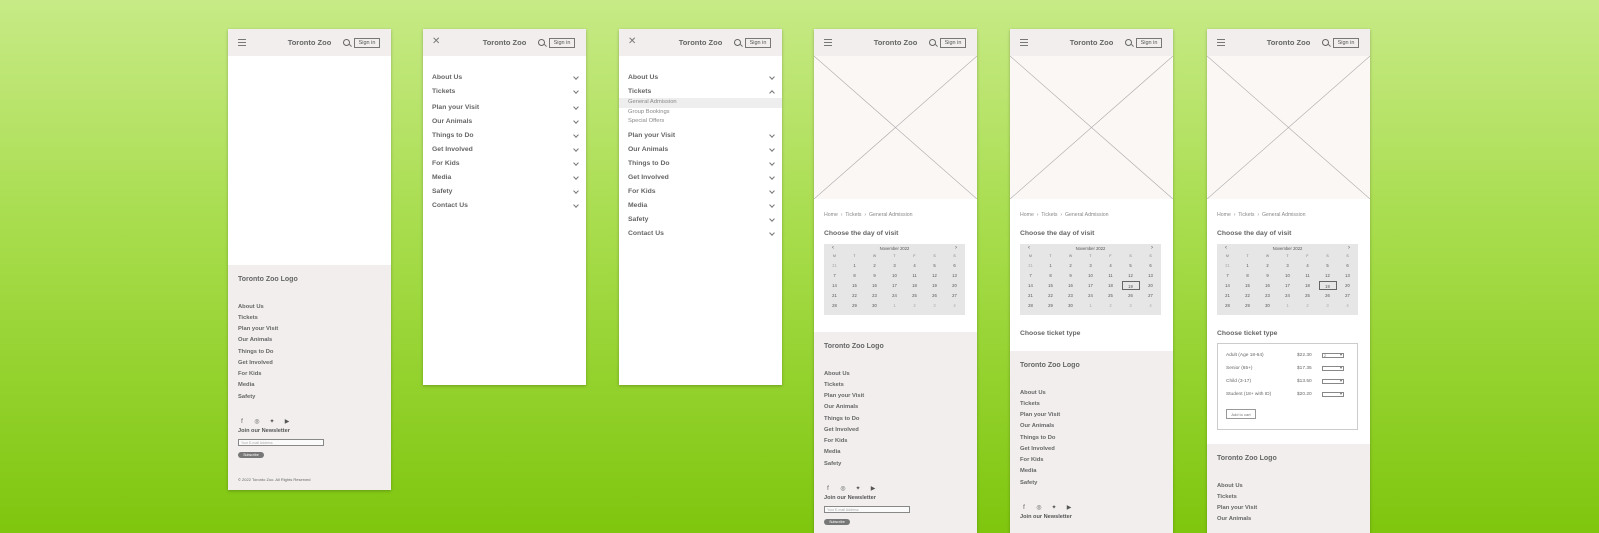 Image resolution: width=1599 pixels, height=533 pixels. What do you see at coordinates (505, 193) in the screenshot?
I see `menu-item: Safety` at bounding box center [505, 193].